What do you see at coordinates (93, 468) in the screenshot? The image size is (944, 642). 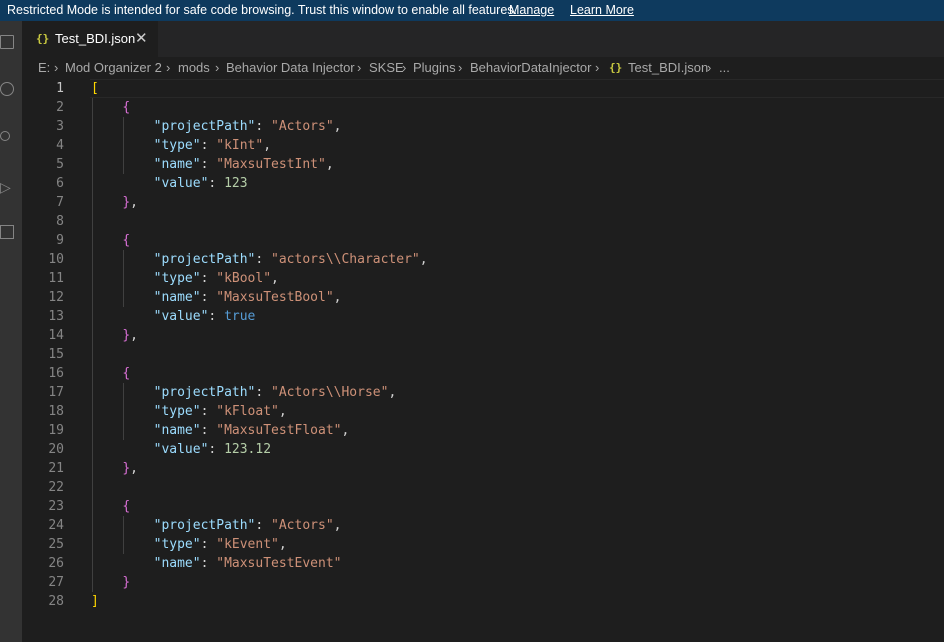 I see `code-line: 21 },` at bounding box center [93, 468].